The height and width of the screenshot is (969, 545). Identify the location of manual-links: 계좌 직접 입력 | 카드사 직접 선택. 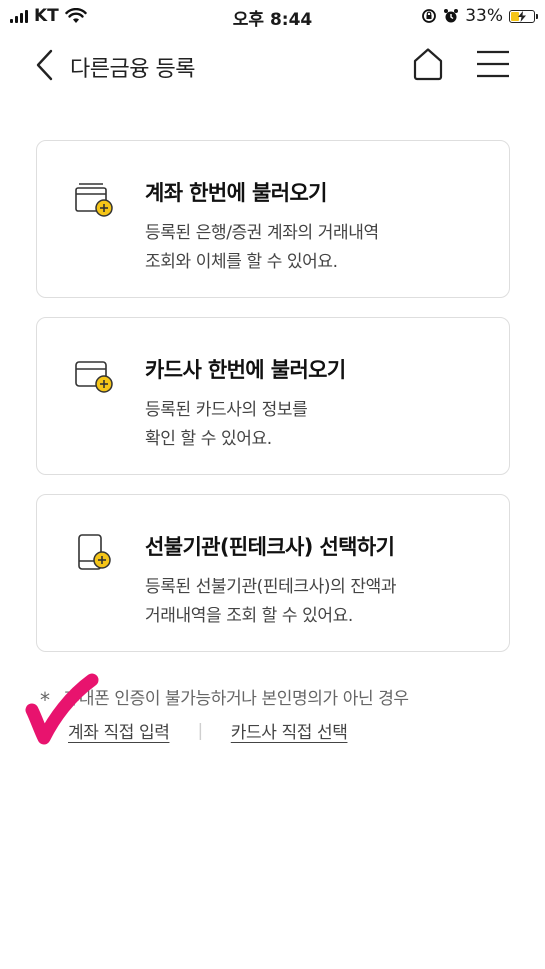
(208, 731).